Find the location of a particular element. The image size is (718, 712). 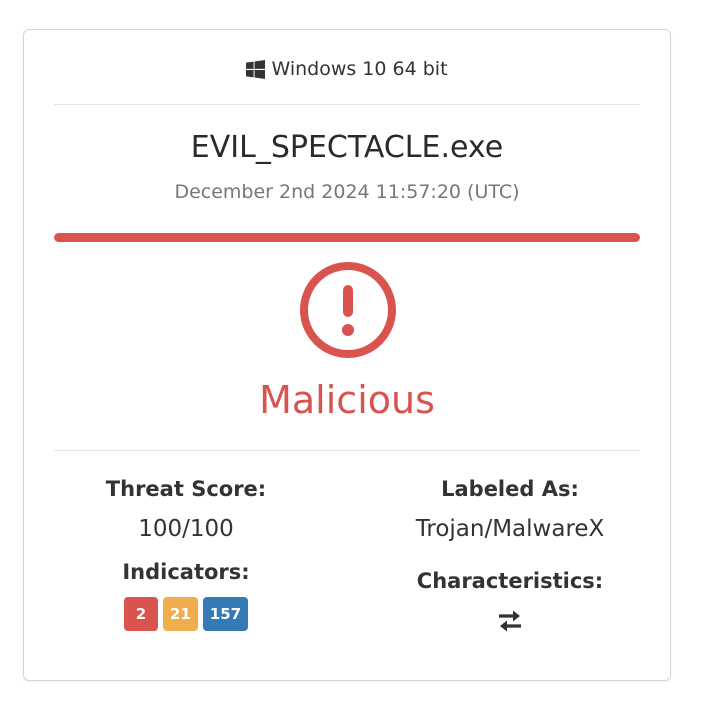

threat-level-bar is located at coordinates (347, 237).